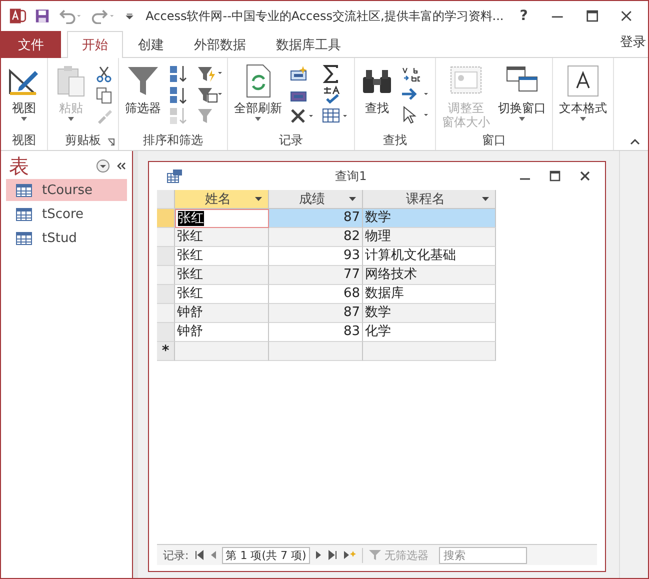 The image size is (649, 579). Describe the element at coordinates (415, 94) in the screenshot. I see `arrow-right-icon` at that location.